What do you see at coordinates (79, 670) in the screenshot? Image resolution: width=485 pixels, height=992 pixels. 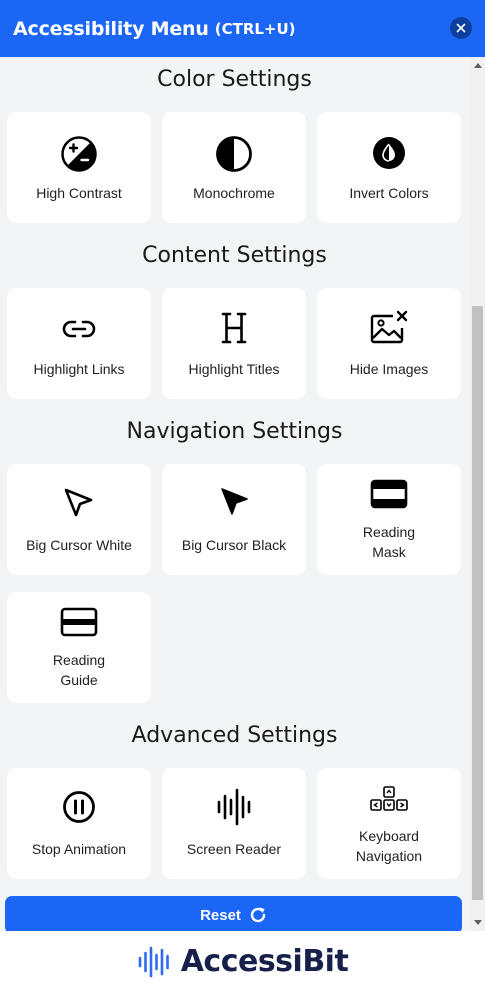 I see `reading-guide-label: Reading Guide` at bounding box center [79, 670].